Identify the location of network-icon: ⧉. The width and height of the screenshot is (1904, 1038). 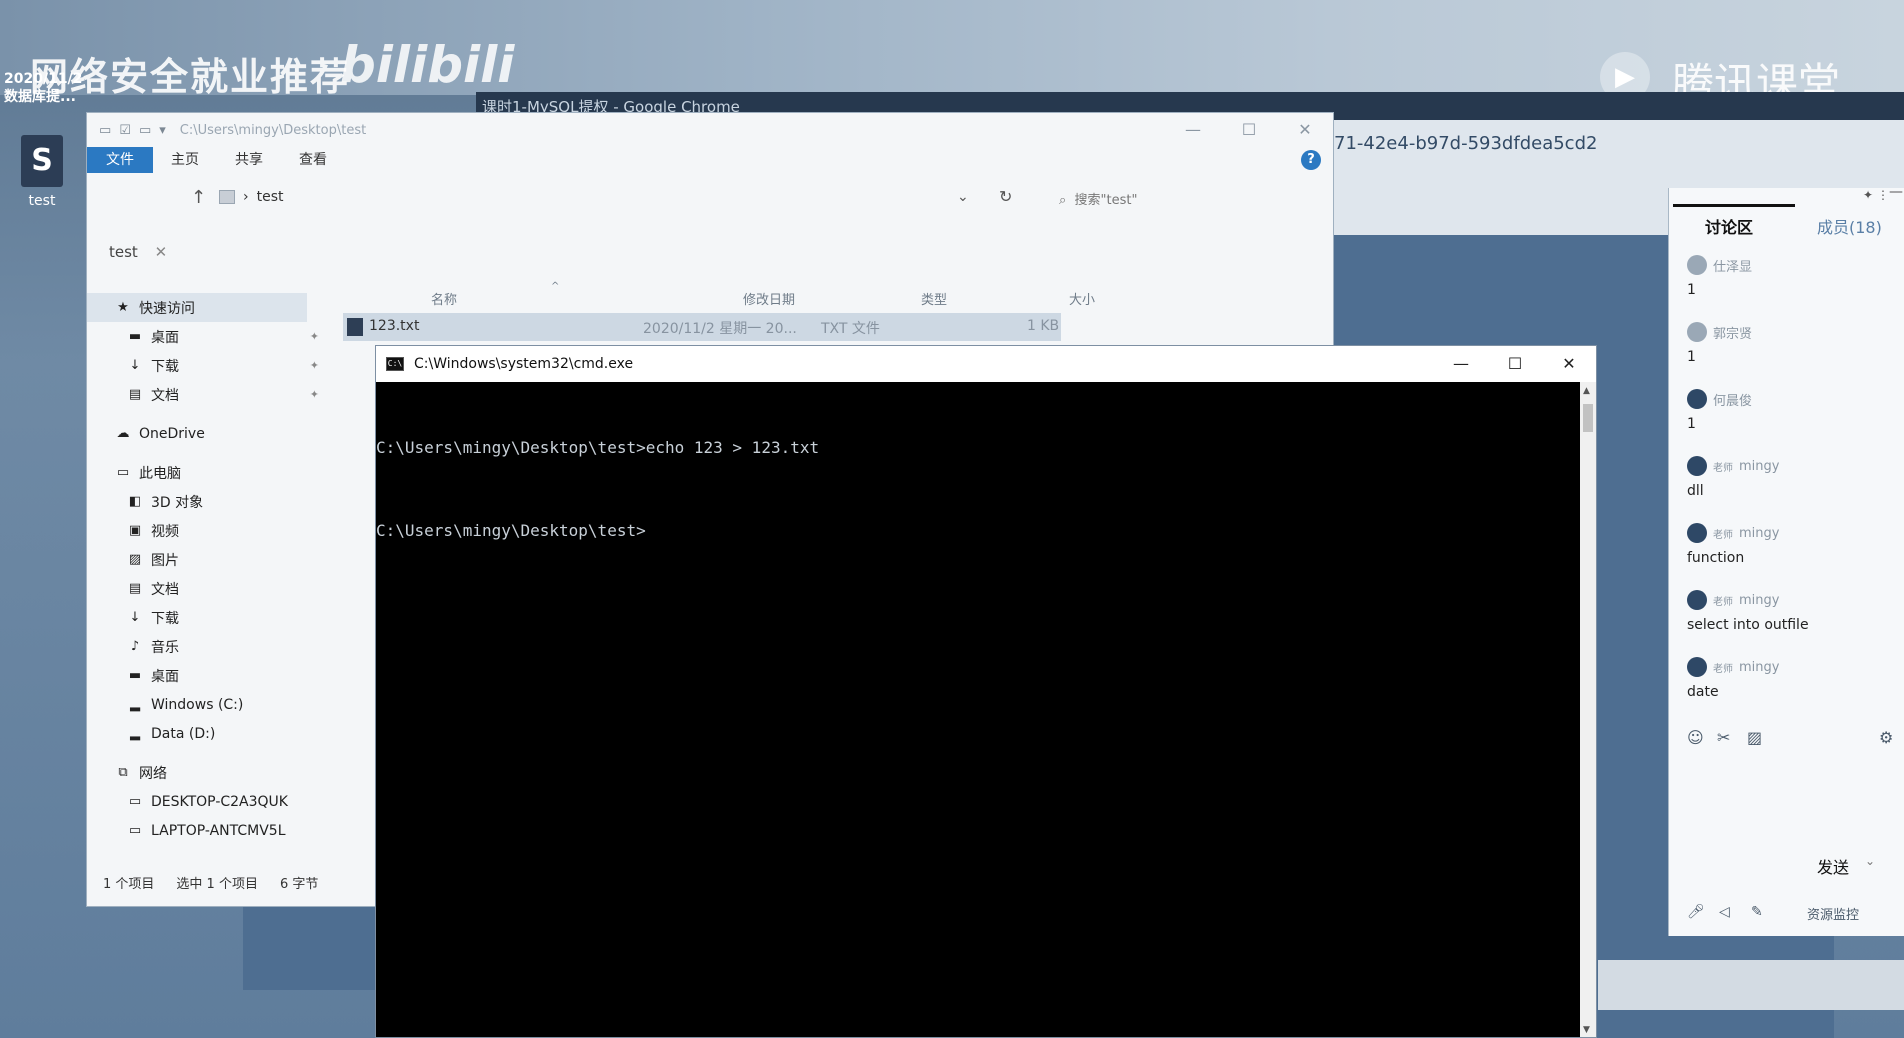
(123, 772).